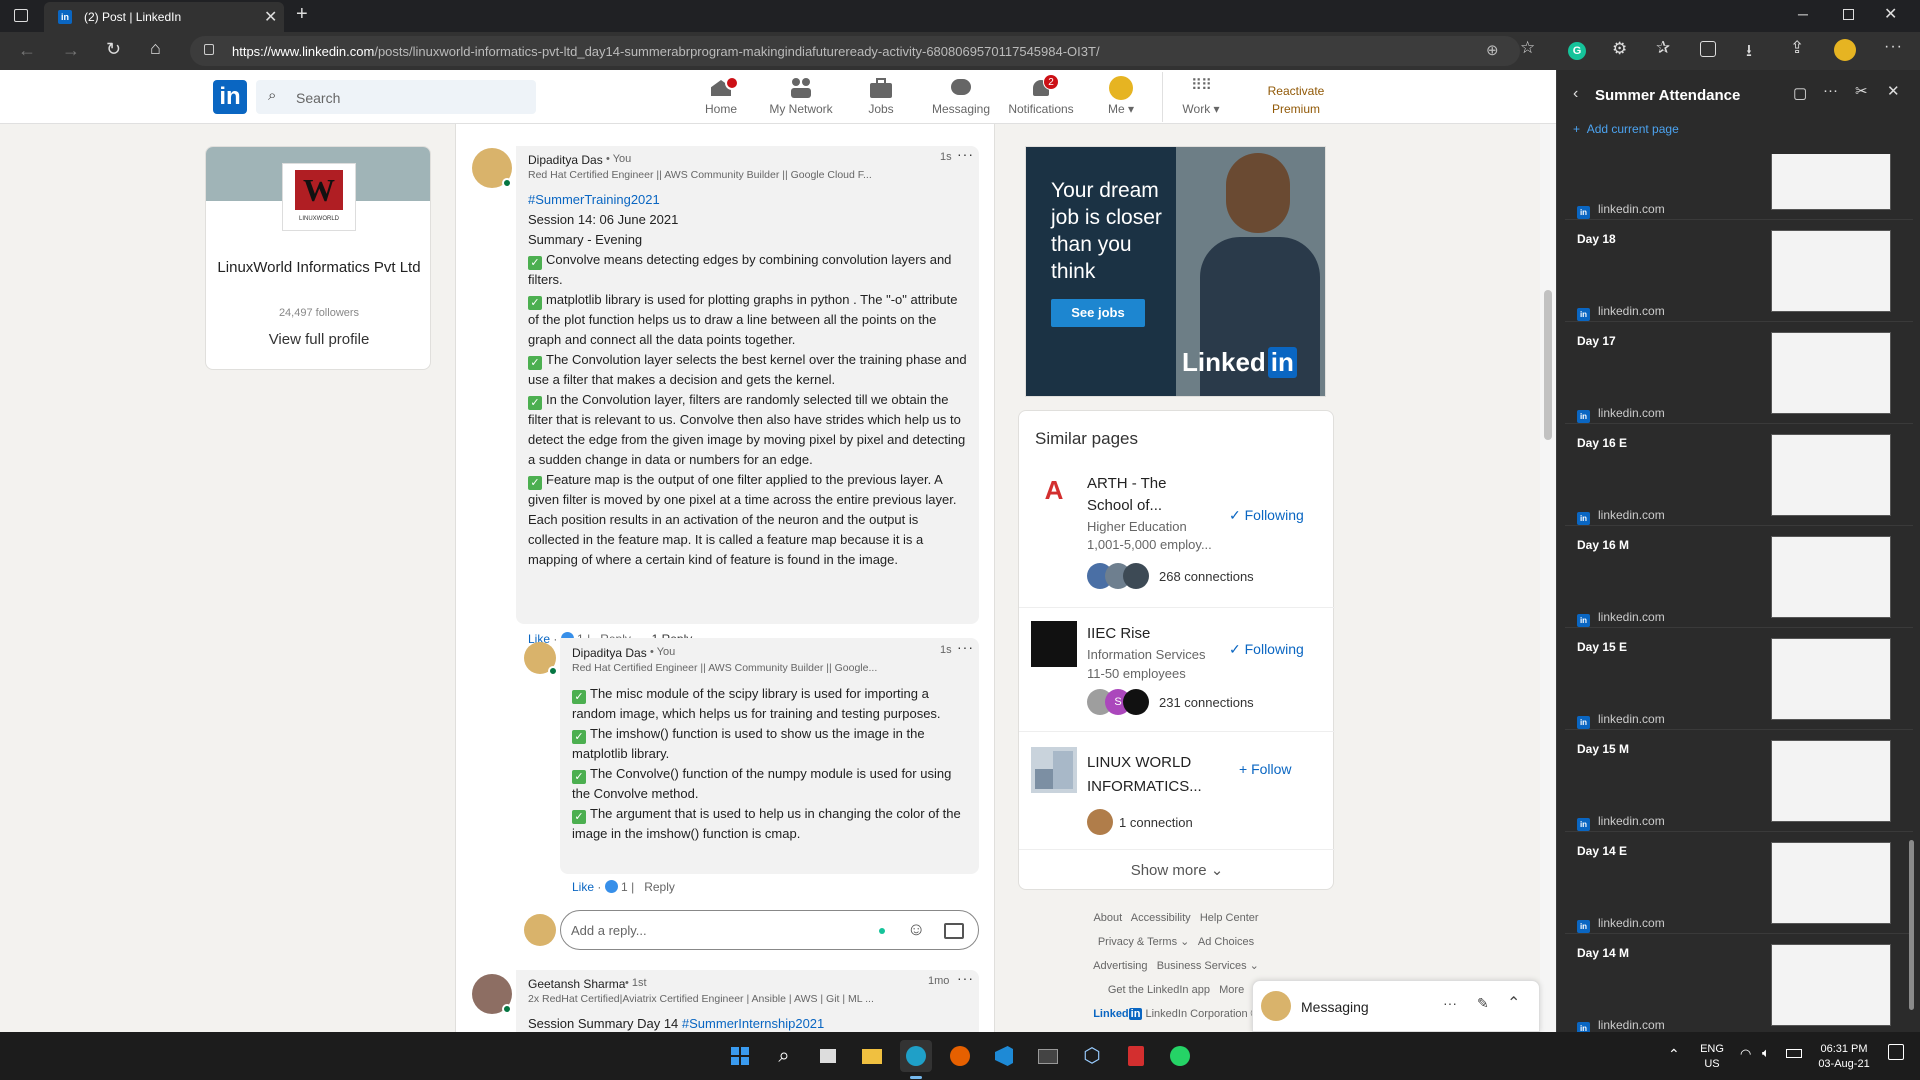  I want to click on file-explorer-icon, so click(872, 1056).